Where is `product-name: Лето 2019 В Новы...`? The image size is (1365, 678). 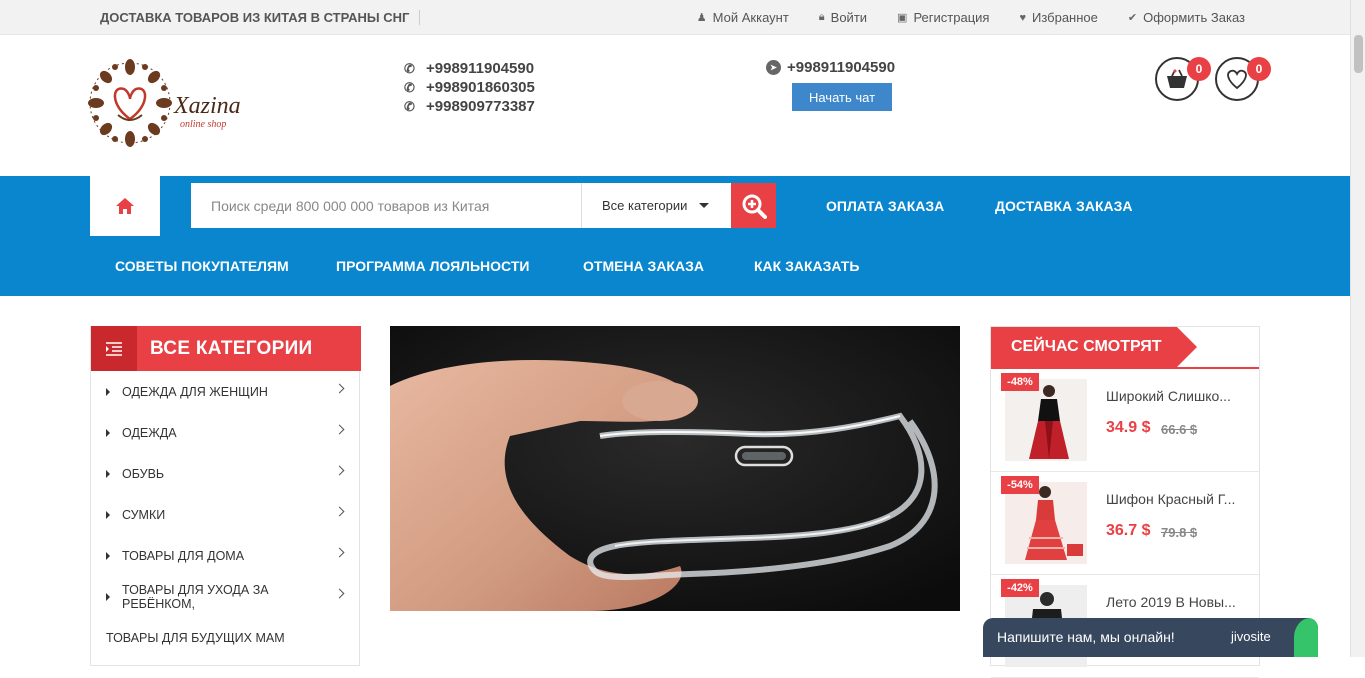 product-name: Лето 2019 В Новы... is located at coordinates (1171, 602).